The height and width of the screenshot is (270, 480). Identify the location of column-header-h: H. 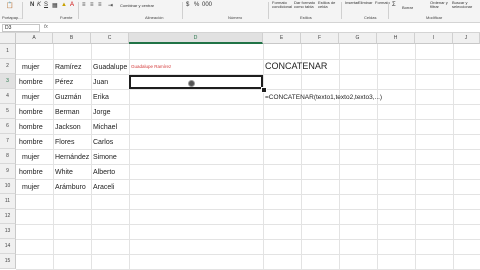
(396, 38).